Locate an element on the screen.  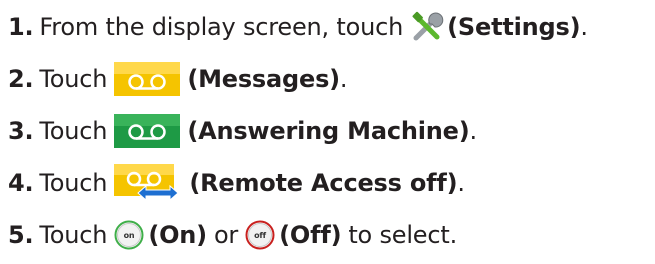
step-text: From the display screen, touch is located at coordinates (221, 27).